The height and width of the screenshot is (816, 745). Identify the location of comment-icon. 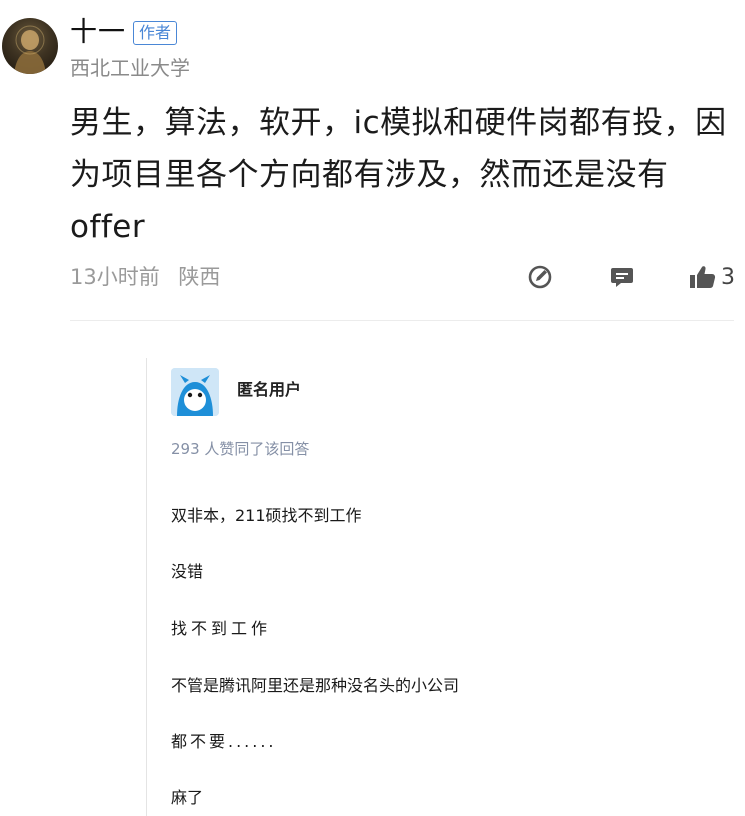
(622, 277).